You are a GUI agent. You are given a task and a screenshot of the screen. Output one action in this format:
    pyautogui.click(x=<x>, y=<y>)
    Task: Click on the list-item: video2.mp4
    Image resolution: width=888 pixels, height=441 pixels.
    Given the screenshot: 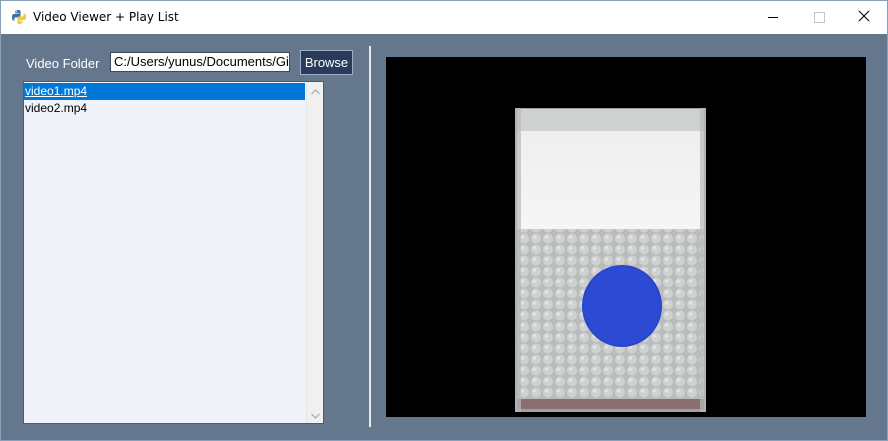 What is the action you would take?
    pyautogui.click(x=164, y=108)
    